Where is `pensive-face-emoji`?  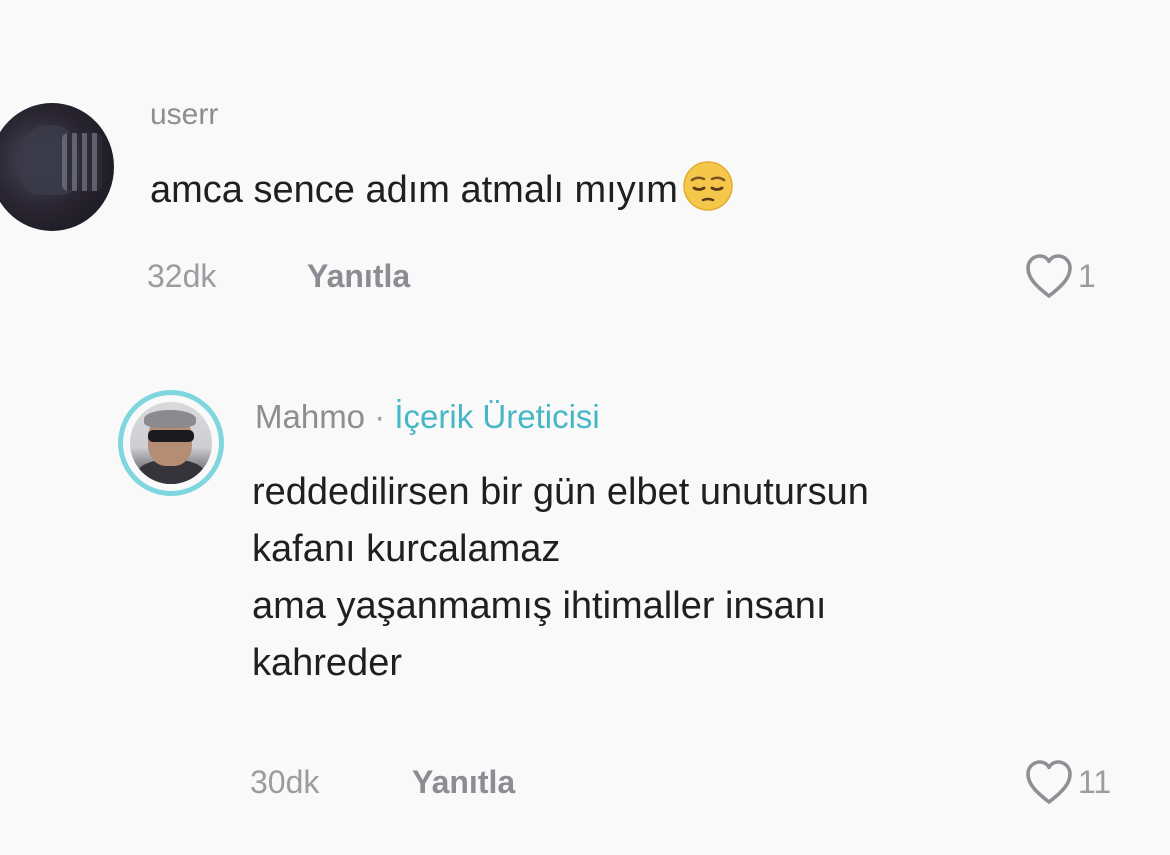 pensive-face-emoji is located at coordinates (708, 186).